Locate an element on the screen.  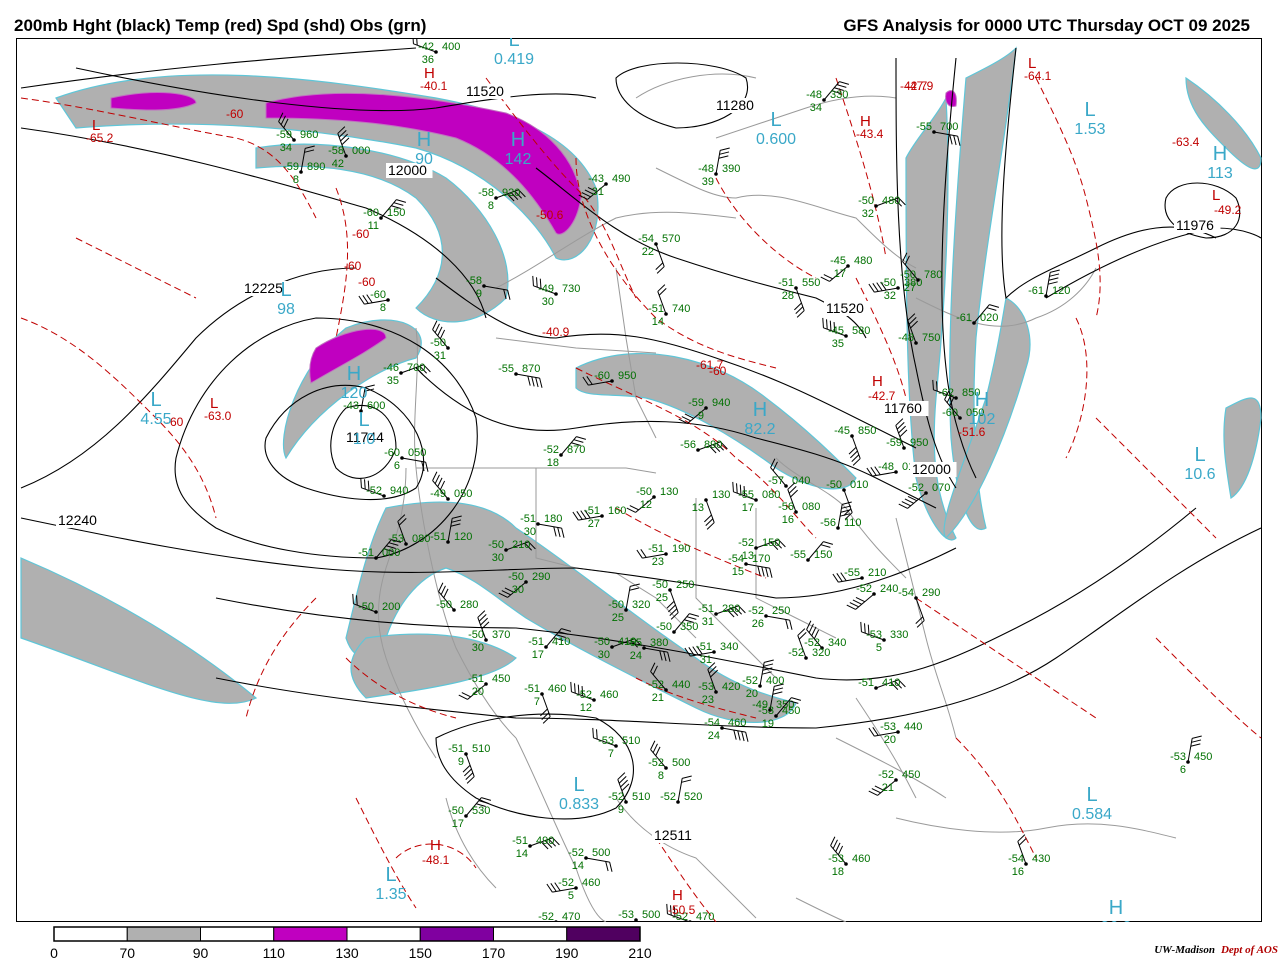
obs-height: 700 is located at coordinates (949, 127).